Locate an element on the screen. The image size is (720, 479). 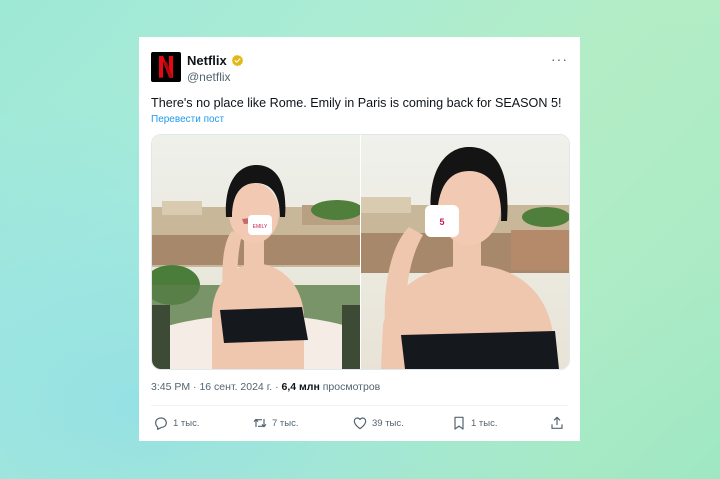
photo-right-image: 5 is located at coordinates (465, 252).